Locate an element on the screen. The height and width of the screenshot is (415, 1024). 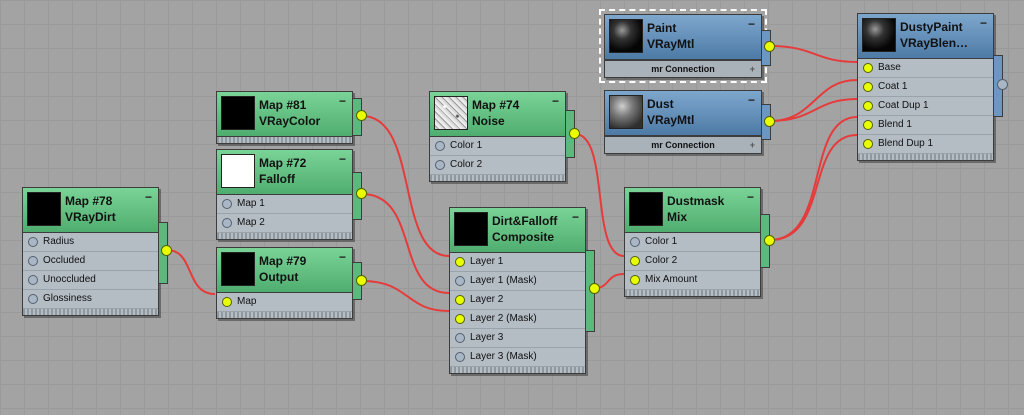
node-header: Paint VRayMtl − is located at coordinates (683, 37).